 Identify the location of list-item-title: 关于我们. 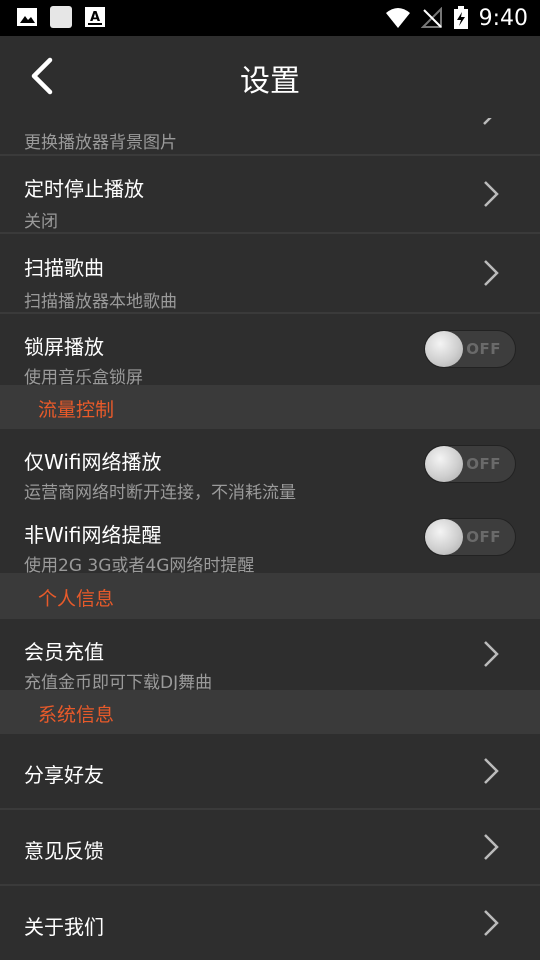
(64, 927).